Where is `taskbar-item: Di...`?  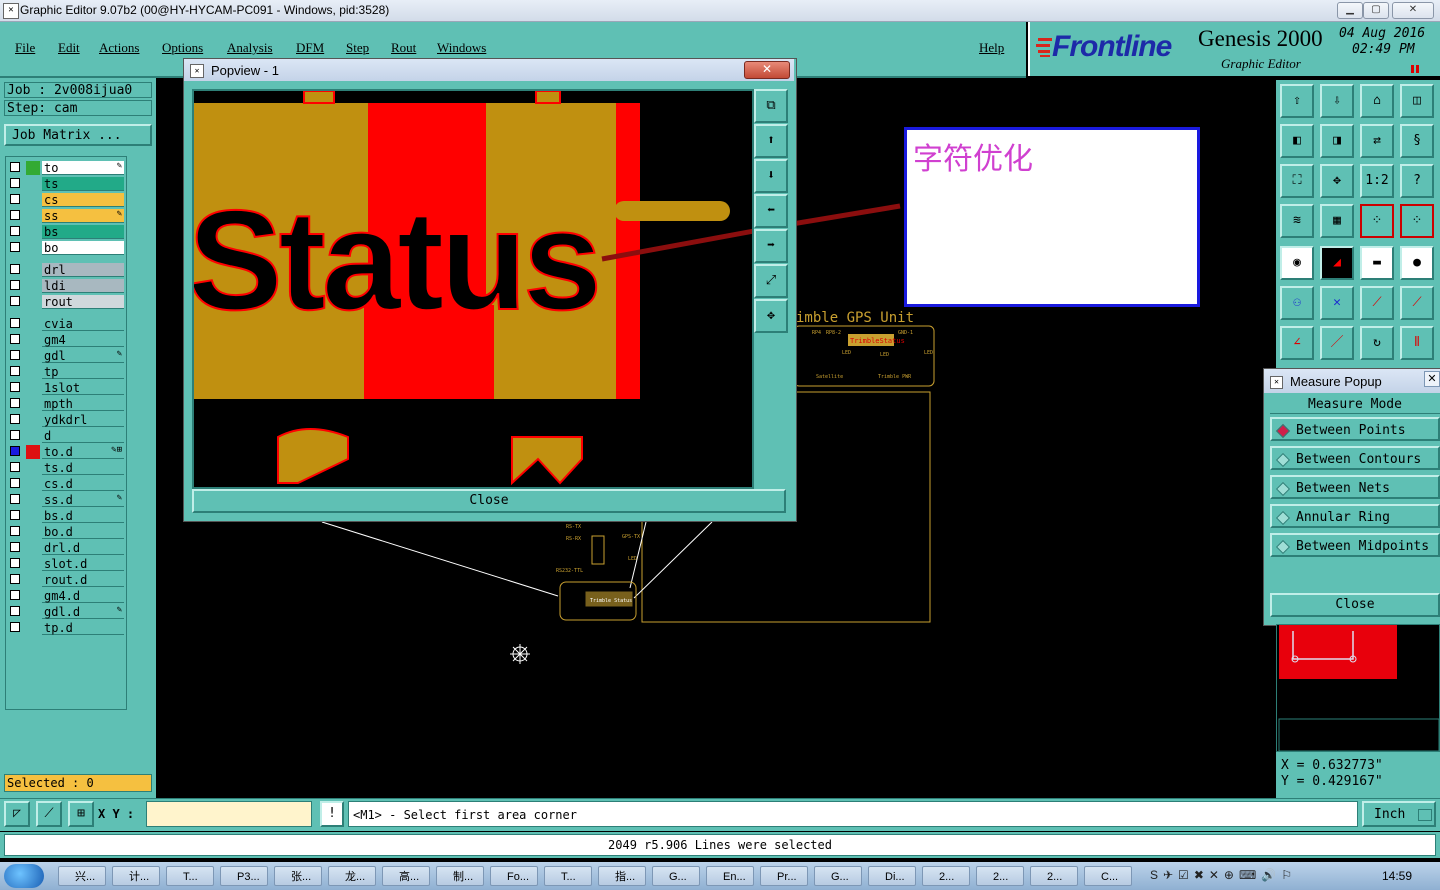
taskbar-item: Di... is located at coordinates (892, 876).